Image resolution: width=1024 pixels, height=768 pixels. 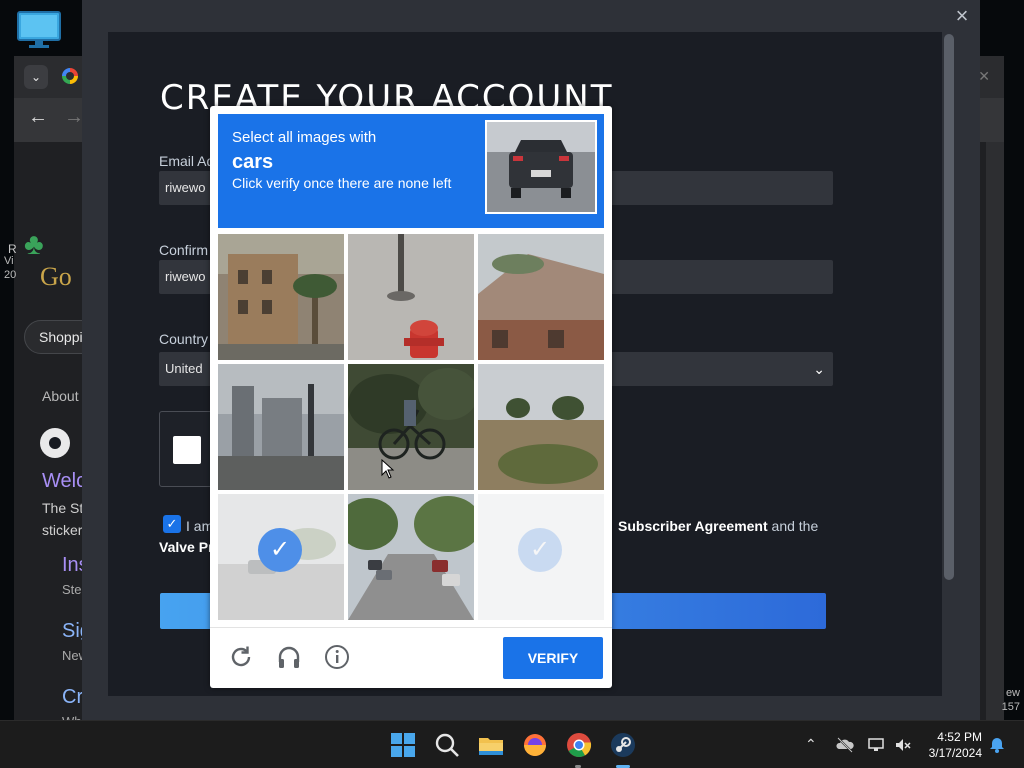 I want to click on tile-blank-faded: ✓, so click(x=541, y=557).